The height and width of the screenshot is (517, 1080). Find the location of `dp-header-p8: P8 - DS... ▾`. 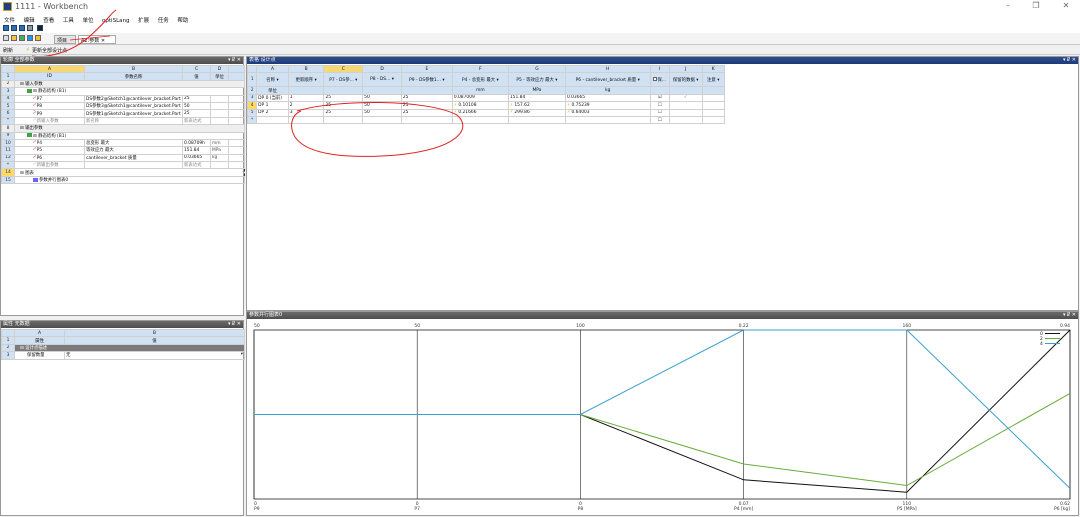

dp-header-p8: P8 - DS... ▾ is located at coordinates (382, 80).